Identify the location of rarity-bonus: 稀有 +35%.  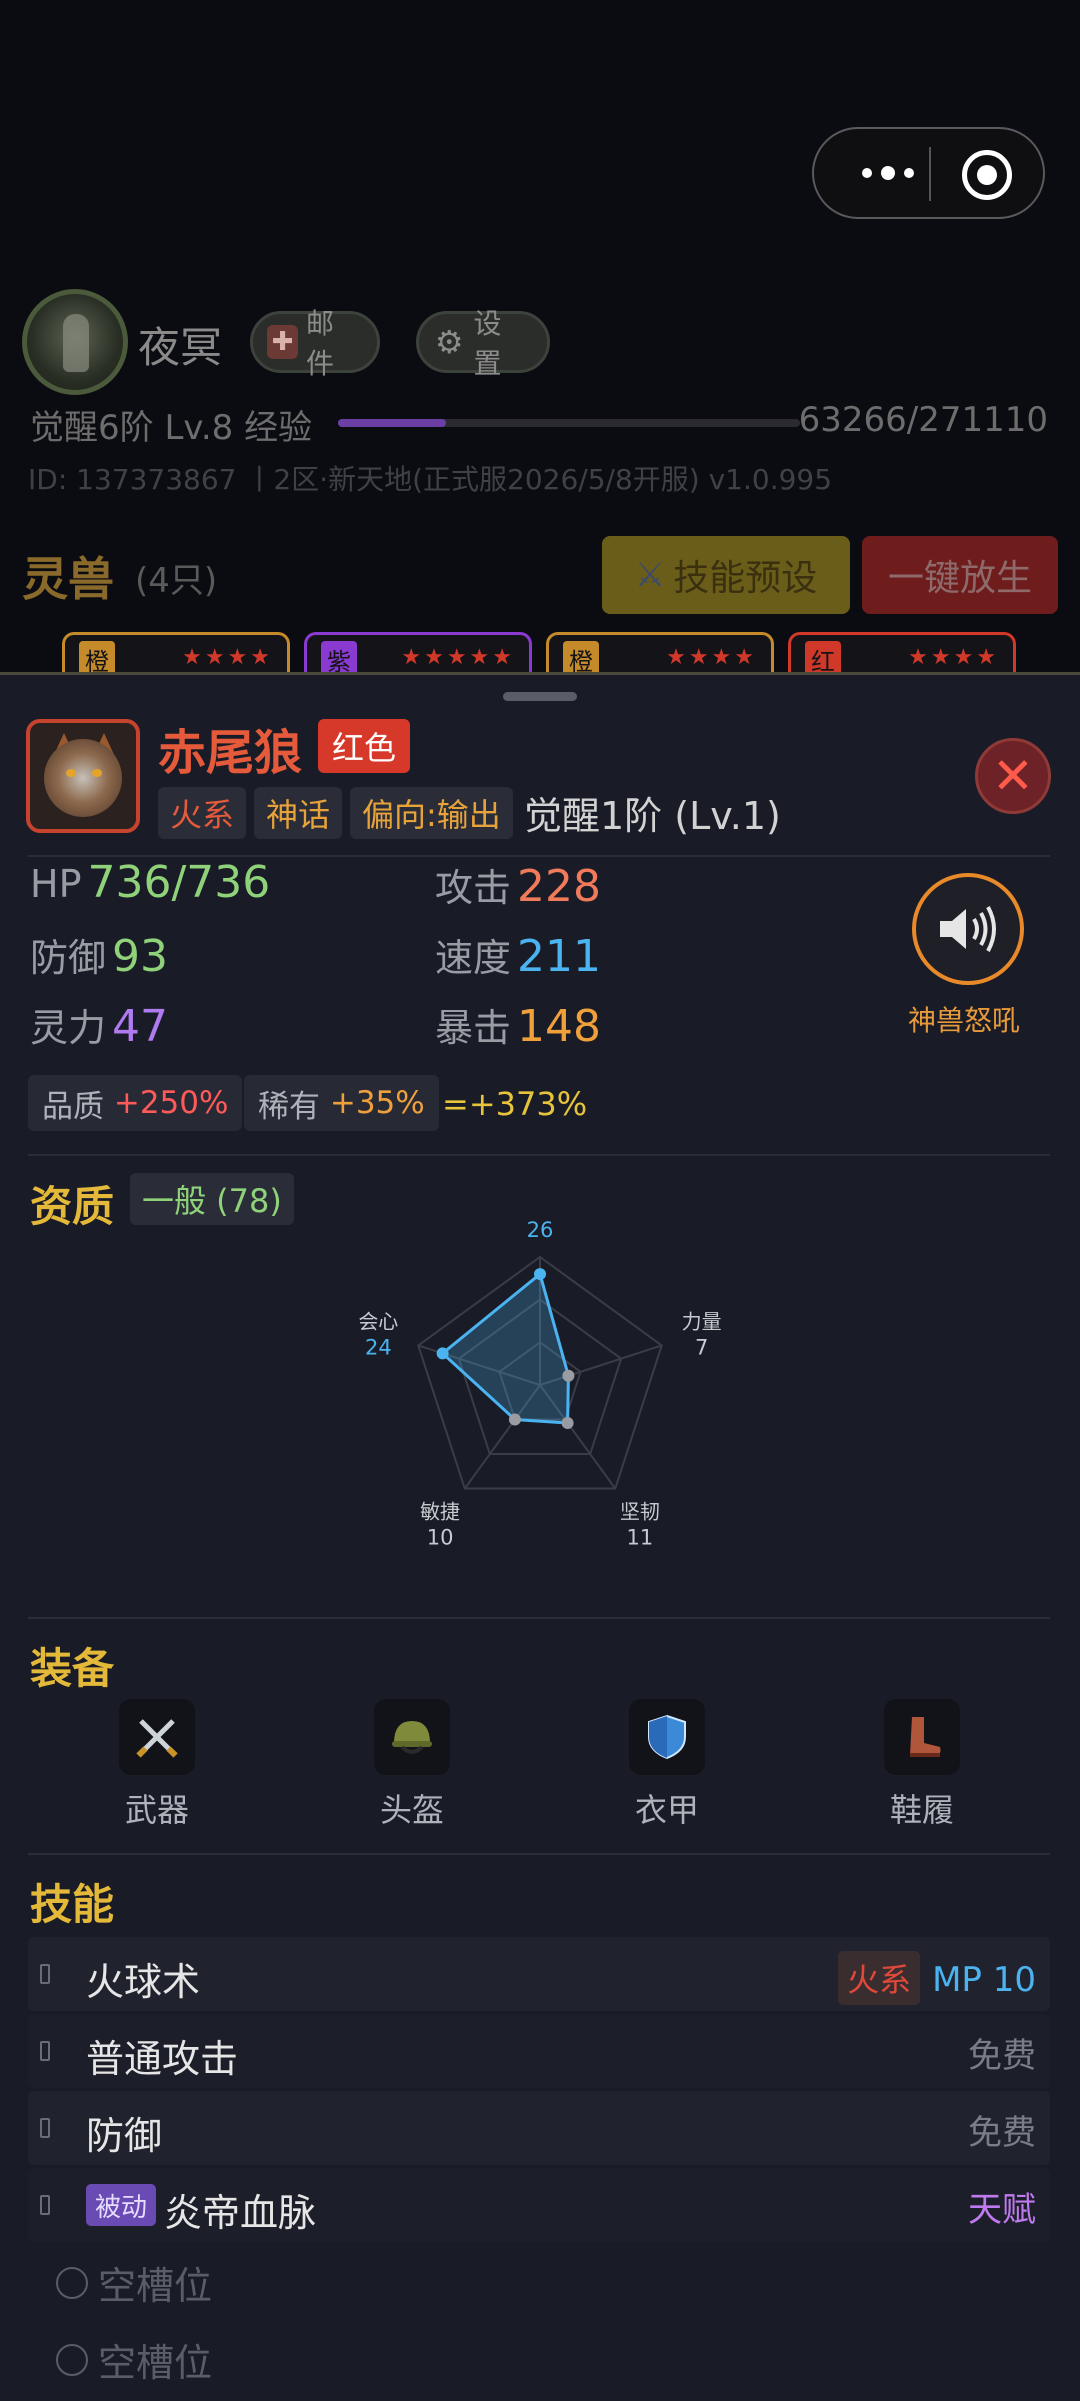
(341, 1103).